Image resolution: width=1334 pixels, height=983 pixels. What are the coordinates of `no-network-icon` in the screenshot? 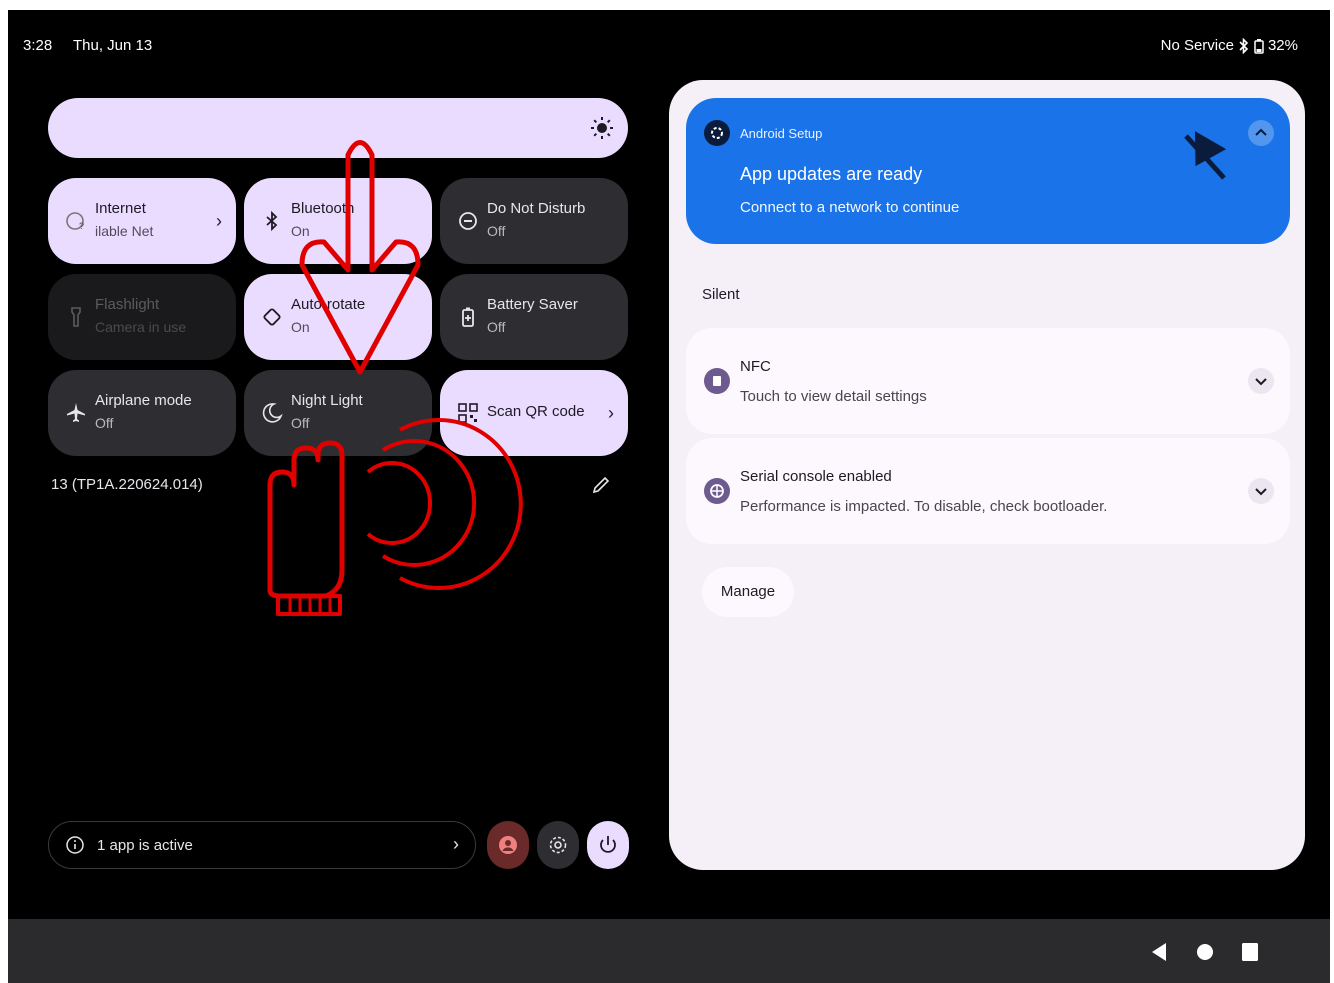 It's located at (1205, 155).